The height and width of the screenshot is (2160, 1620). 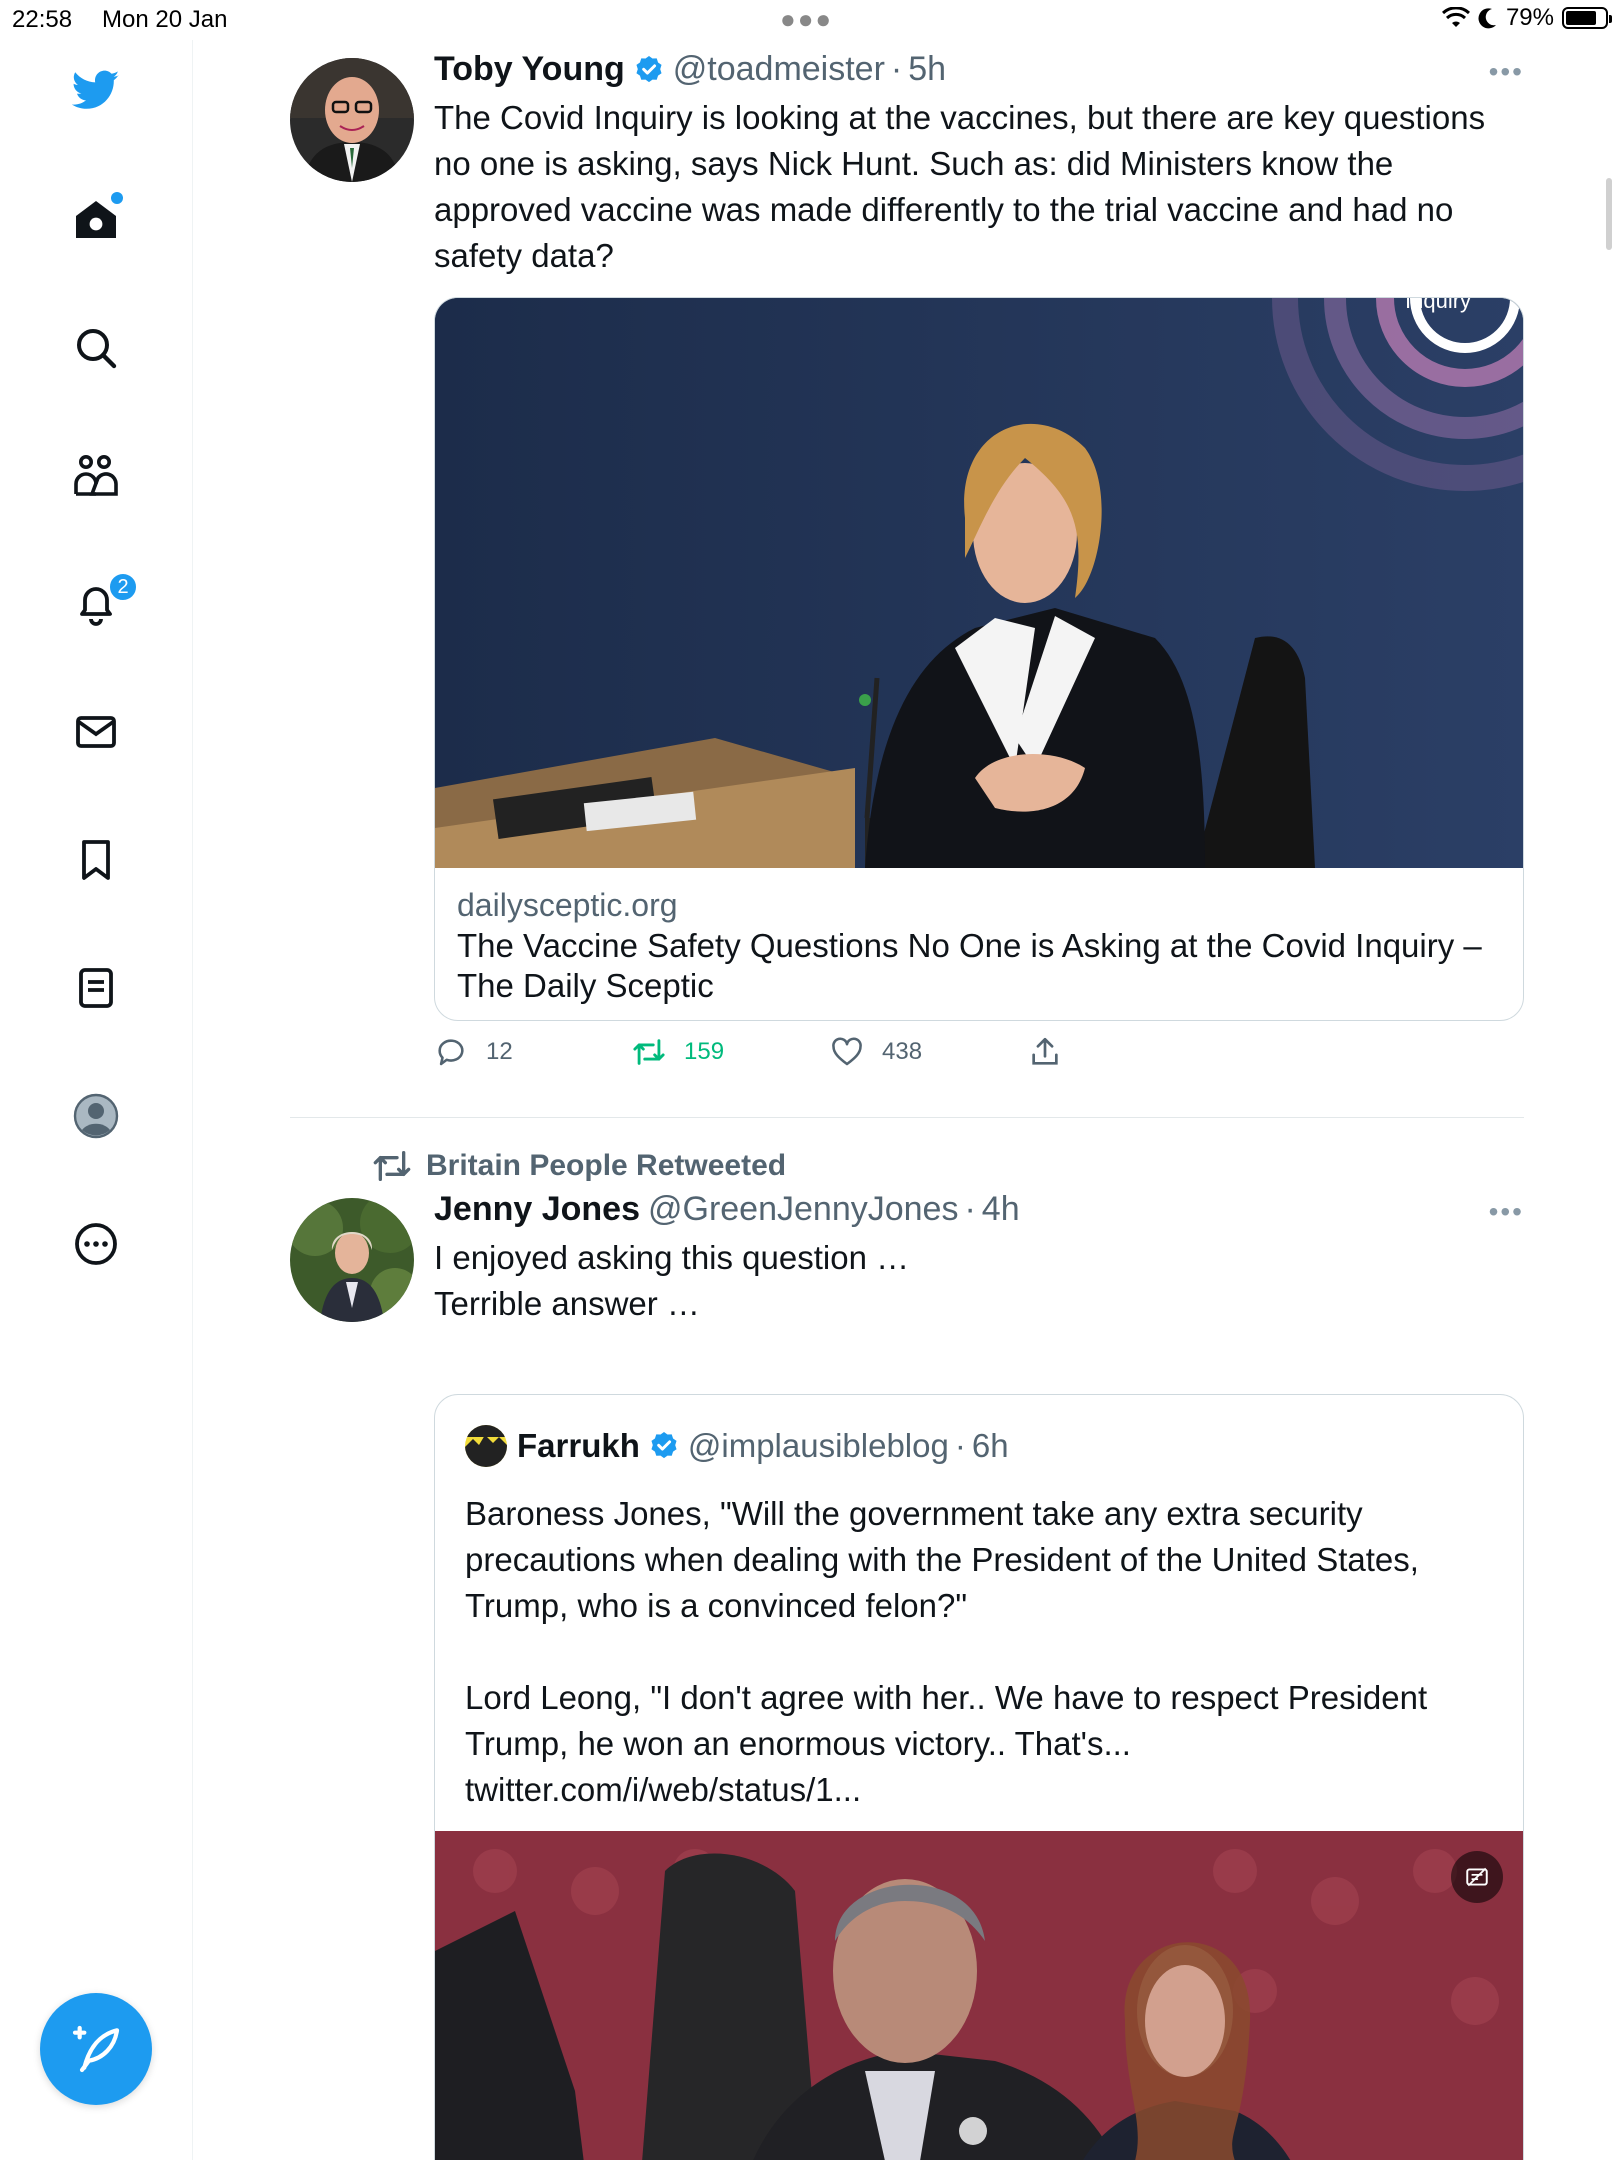 I want to click on reply-count: 12, so click(x=499, y=1051).